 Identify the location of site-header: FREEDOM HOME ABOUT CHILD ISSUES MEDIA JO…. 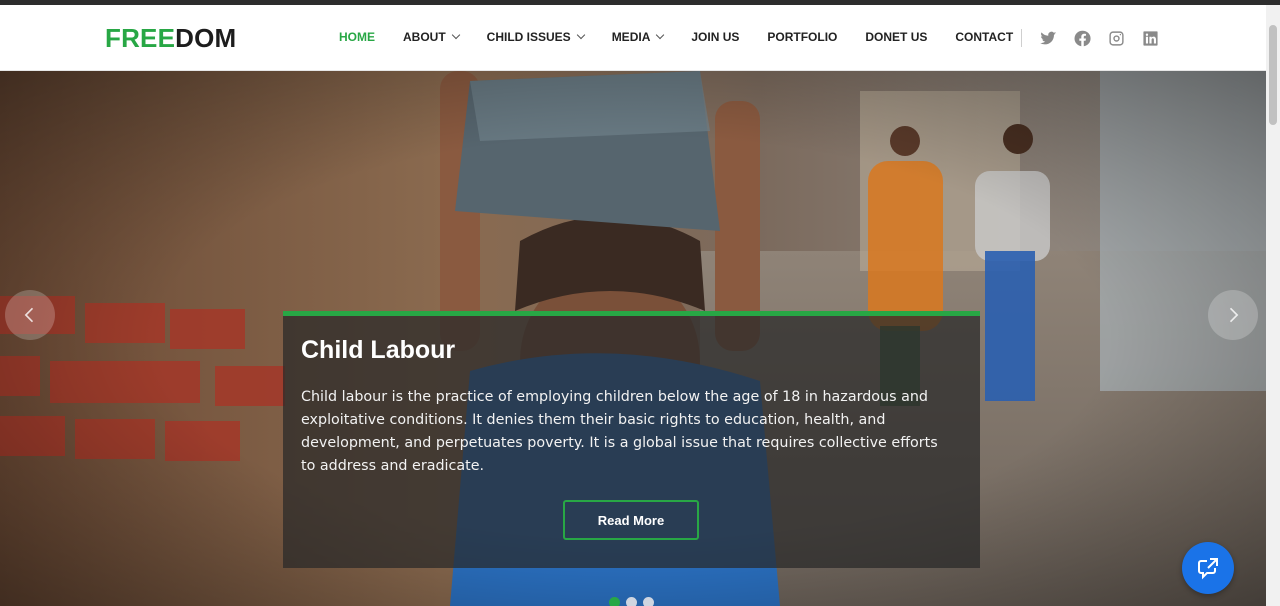
(633, 38).